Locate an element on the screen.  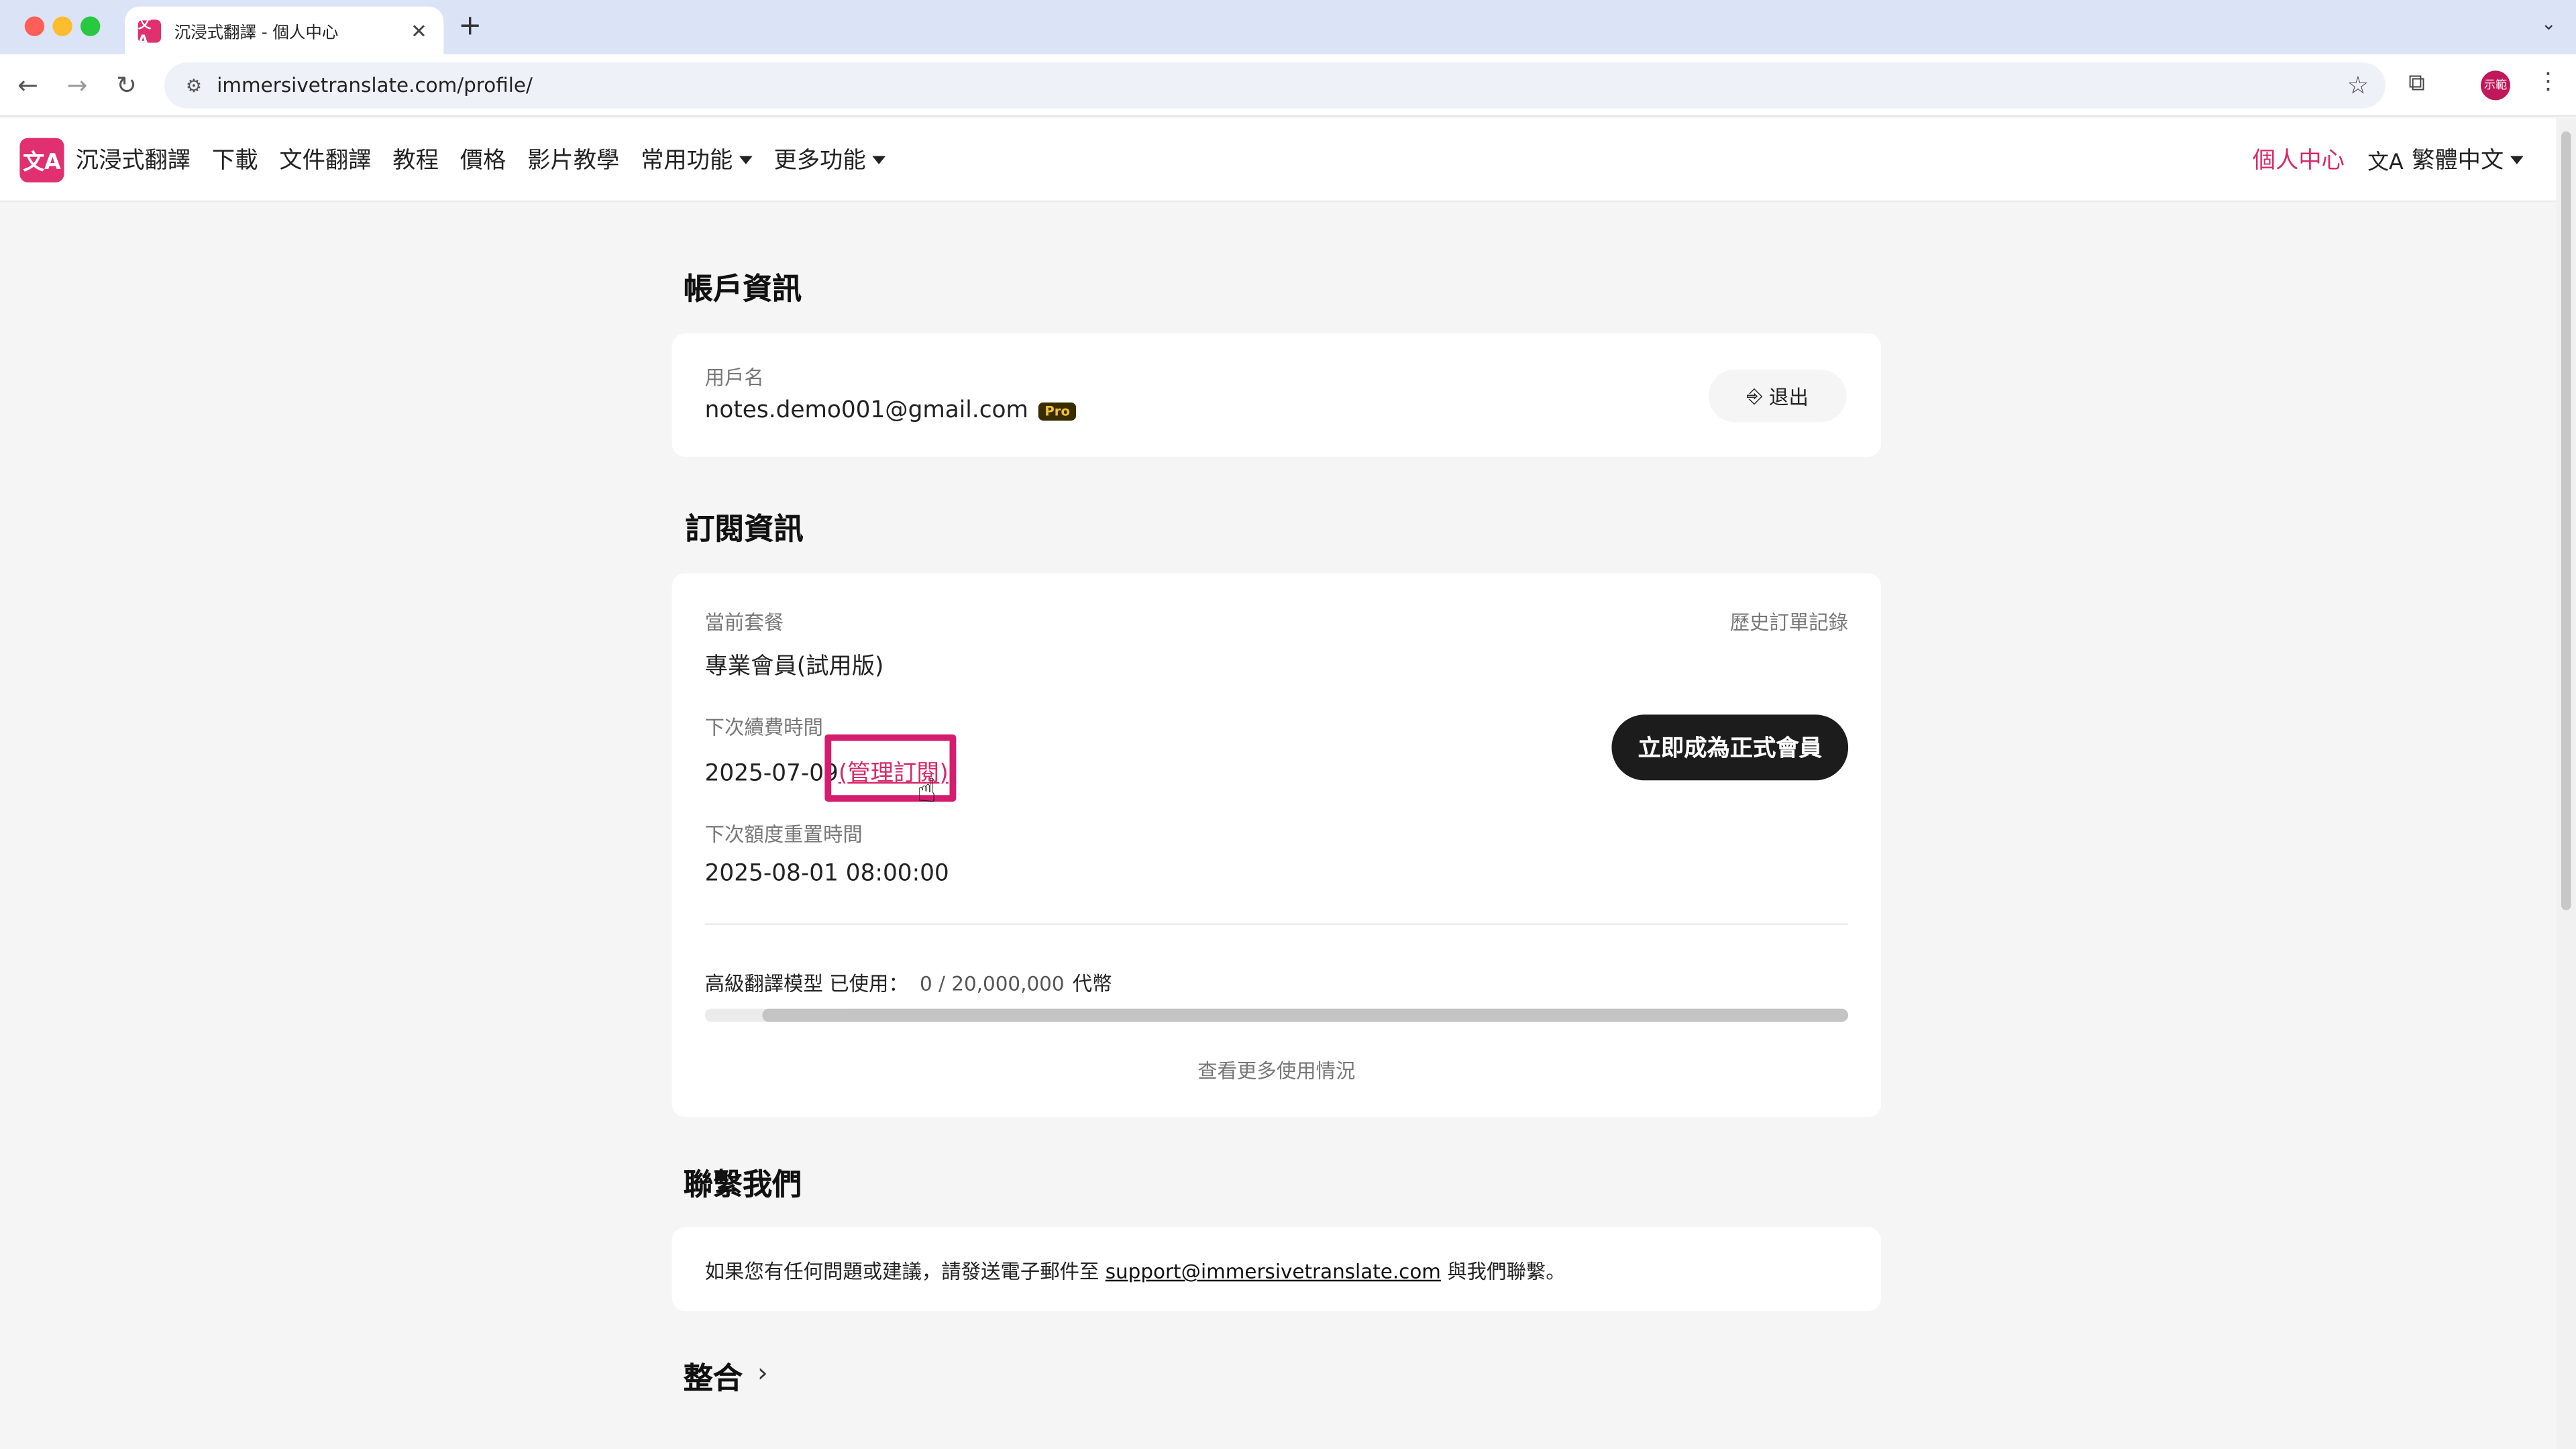
username-value: notes.demo001@gmail.com Pro is located at coordinates (891, 411).